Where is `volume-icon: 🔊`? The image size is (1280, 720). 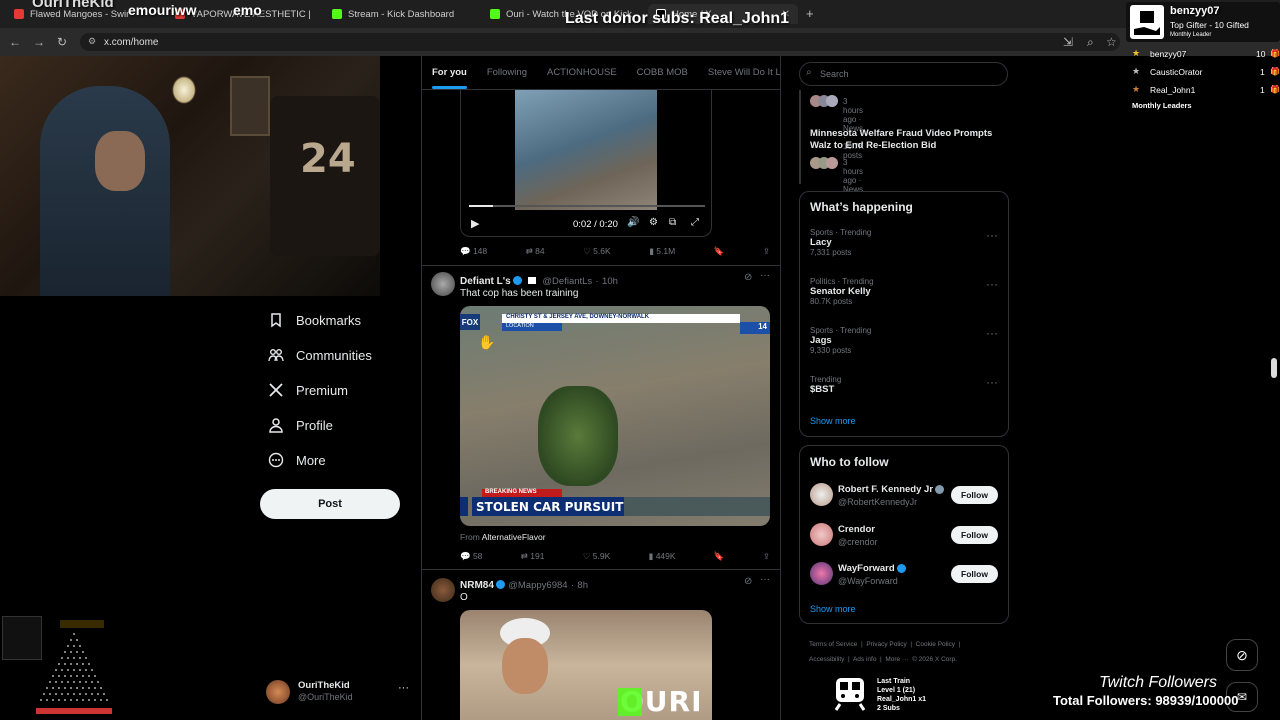 volume-icon: 🔊 is located at coordinates (633, 222).